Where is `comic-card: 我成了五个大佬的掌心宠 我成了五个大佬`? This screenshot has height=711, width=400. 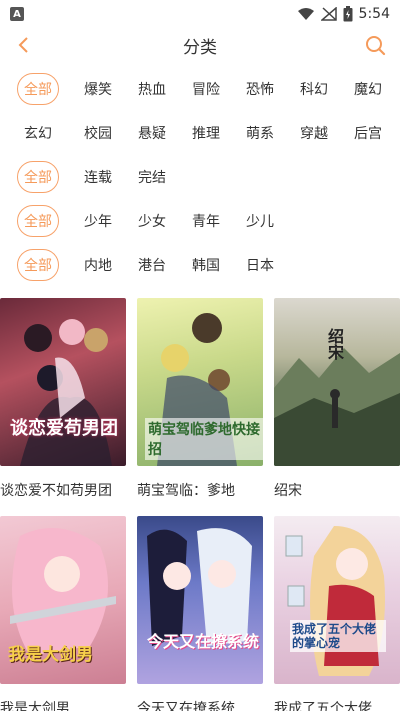 comic-card: 我成了五个大佬的掌心宠 我成了五个大佬 is located at coordinates (337, 613).